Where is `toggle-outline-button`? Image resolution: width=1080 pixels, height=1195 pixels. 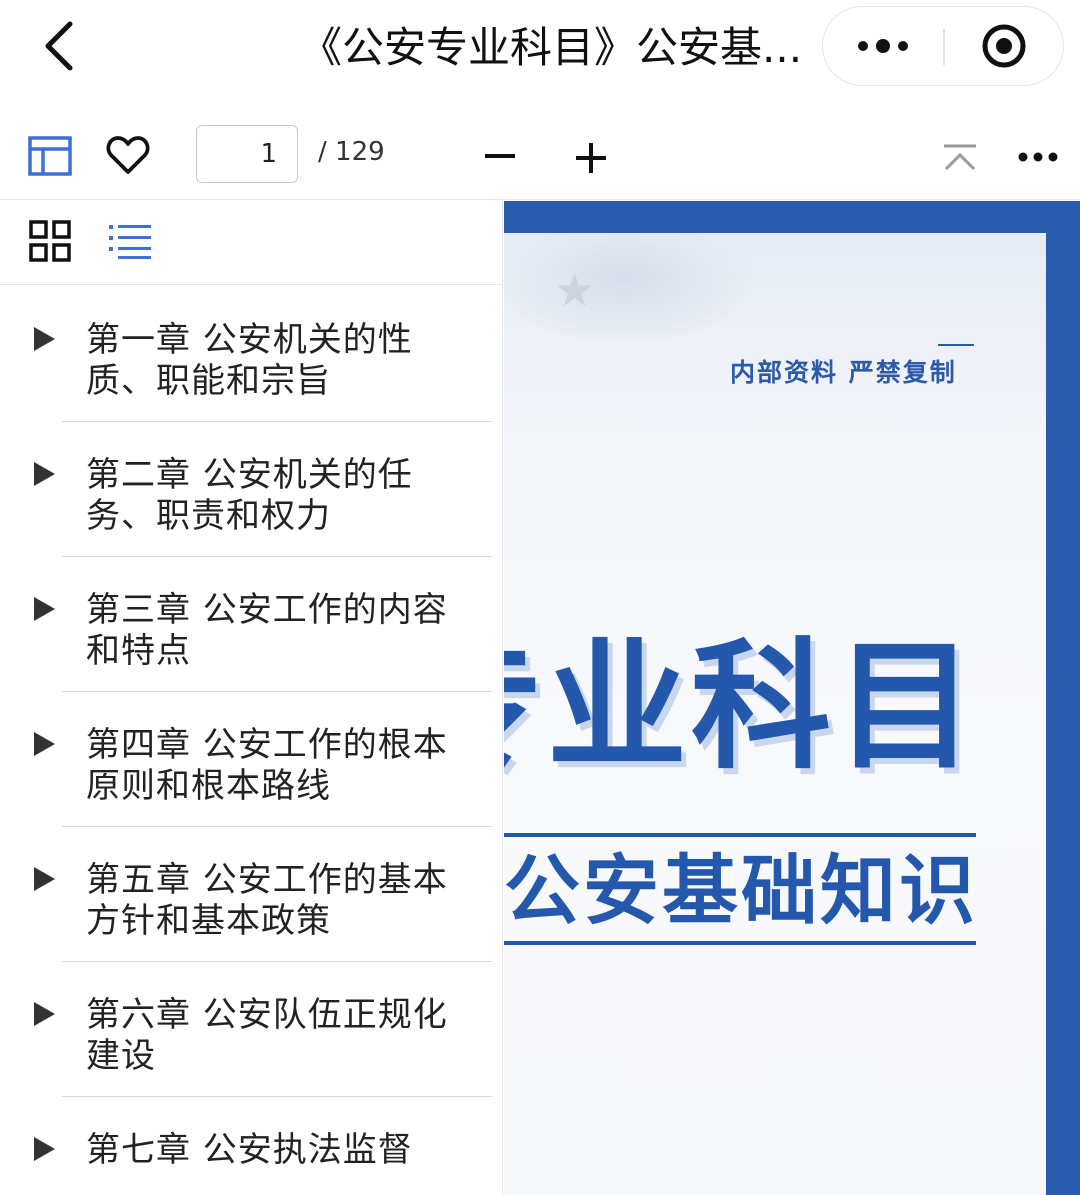 toggle-outline-button is located at coordinates (50, 156).